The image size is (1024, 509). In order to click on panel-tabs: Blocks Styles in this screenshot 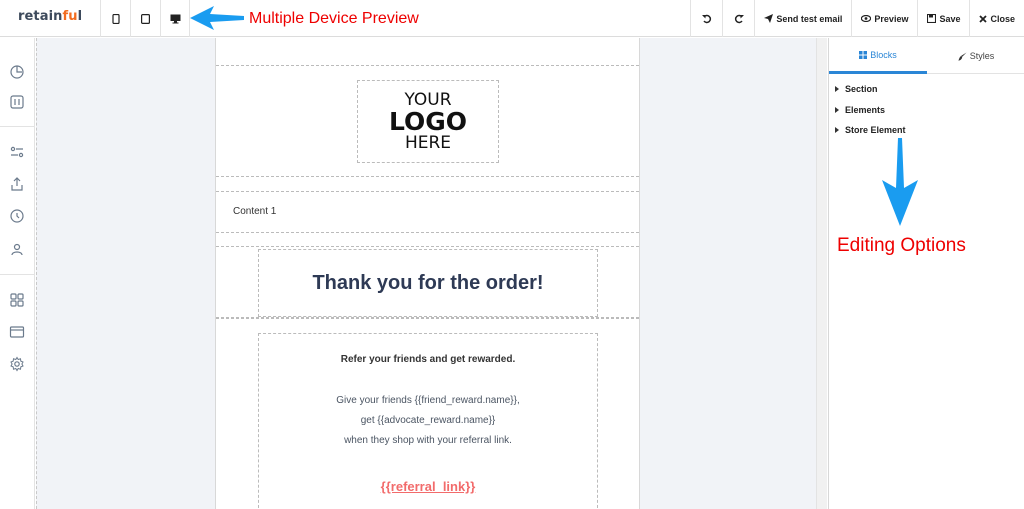, I will do `click(926, 56)`.